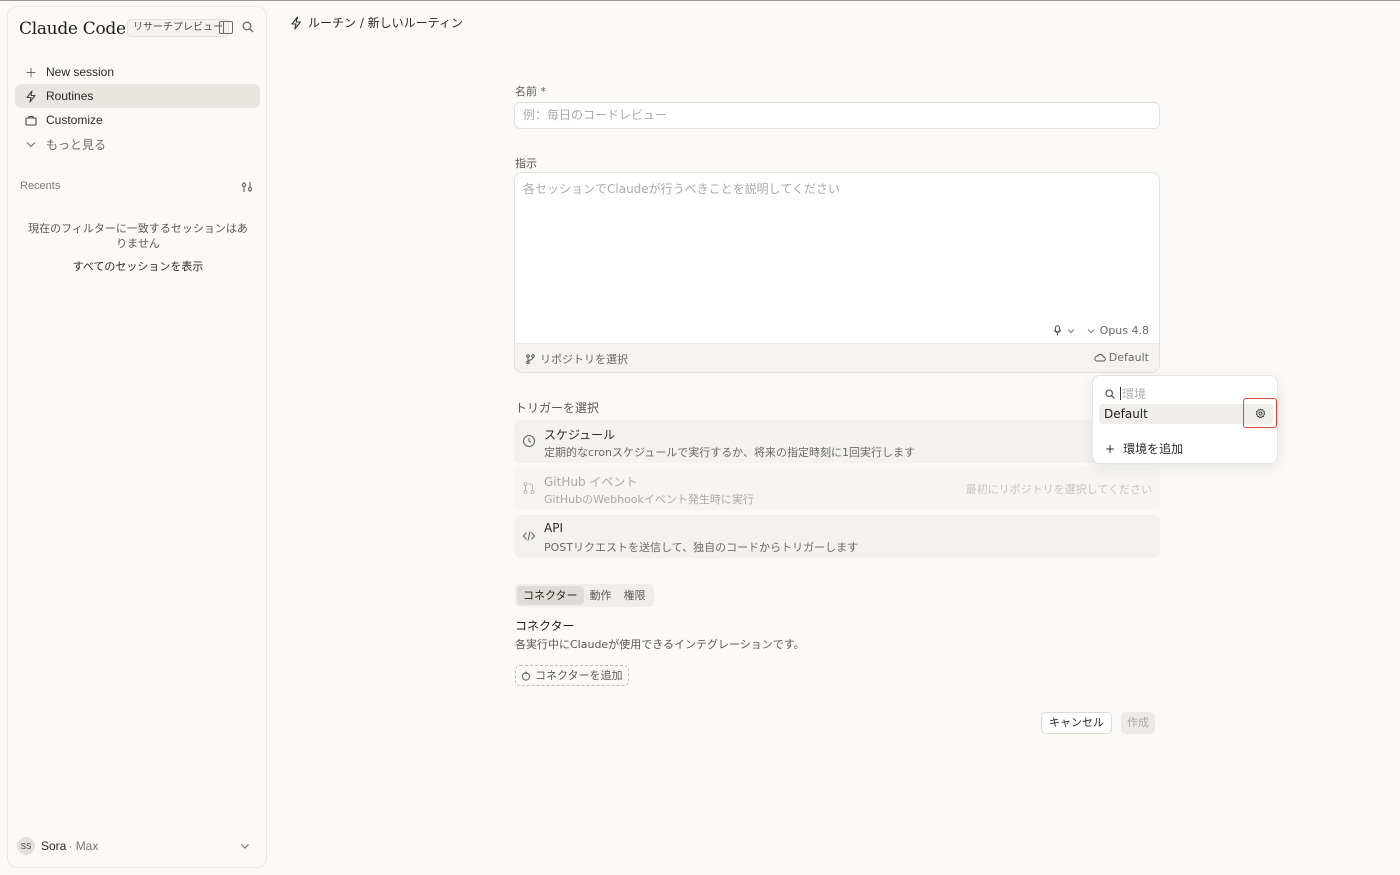 The height and width of the screenshot is (875, 1400). I want to click on add-connector-button: コネクターを追加, so click(572, 675).